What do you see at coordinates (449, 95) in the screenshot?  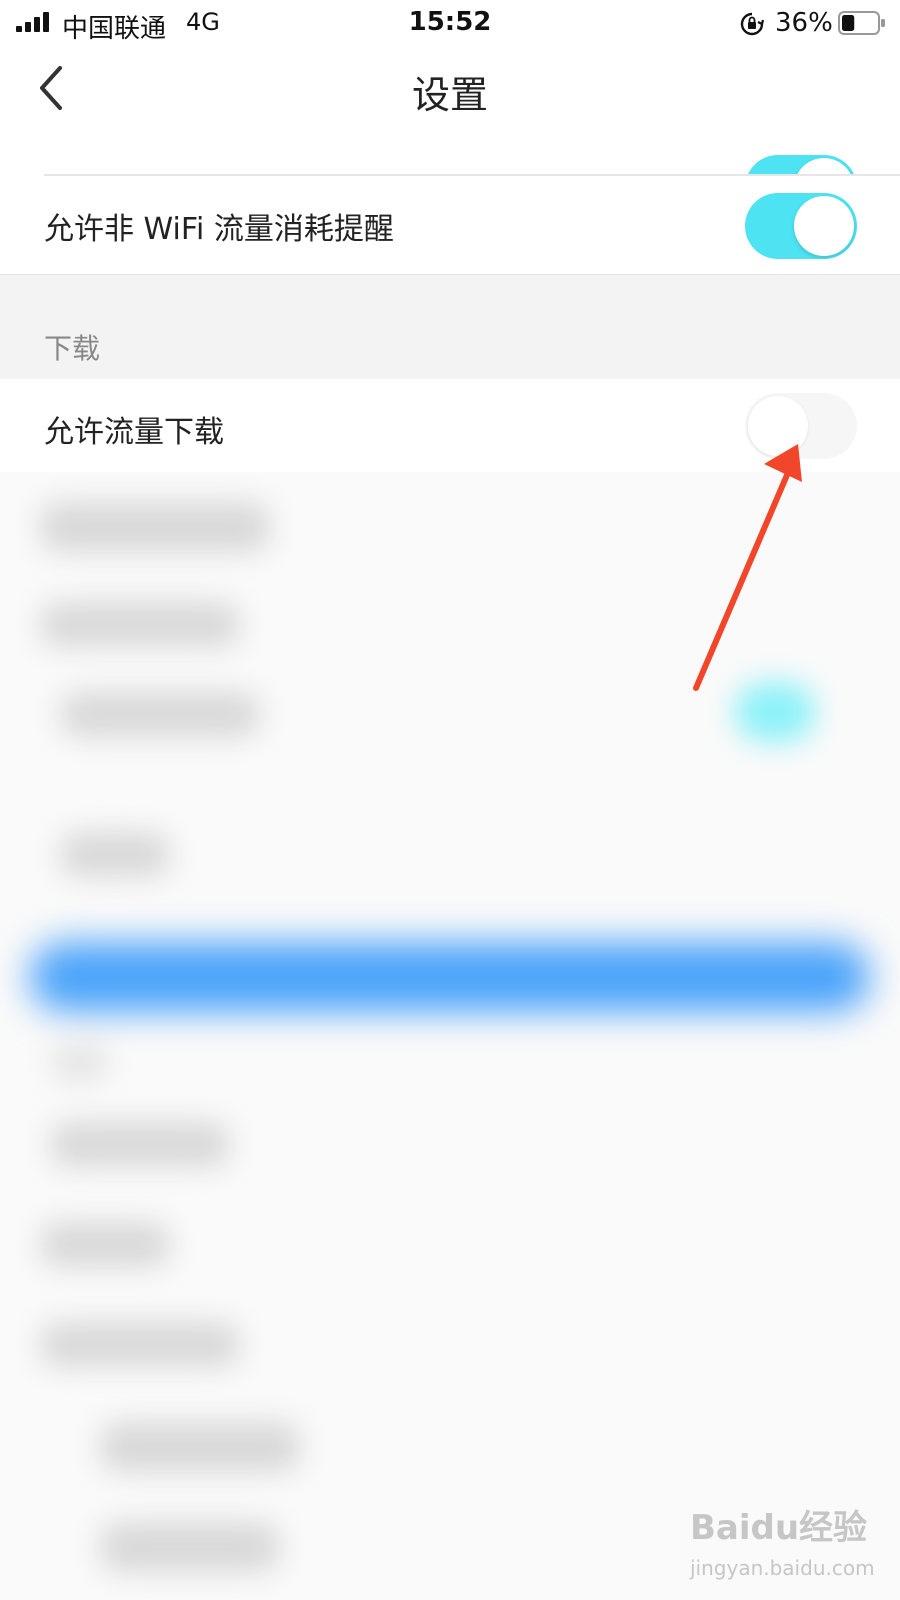 I see `page-title: 设置` at bounding box center [449, 95].